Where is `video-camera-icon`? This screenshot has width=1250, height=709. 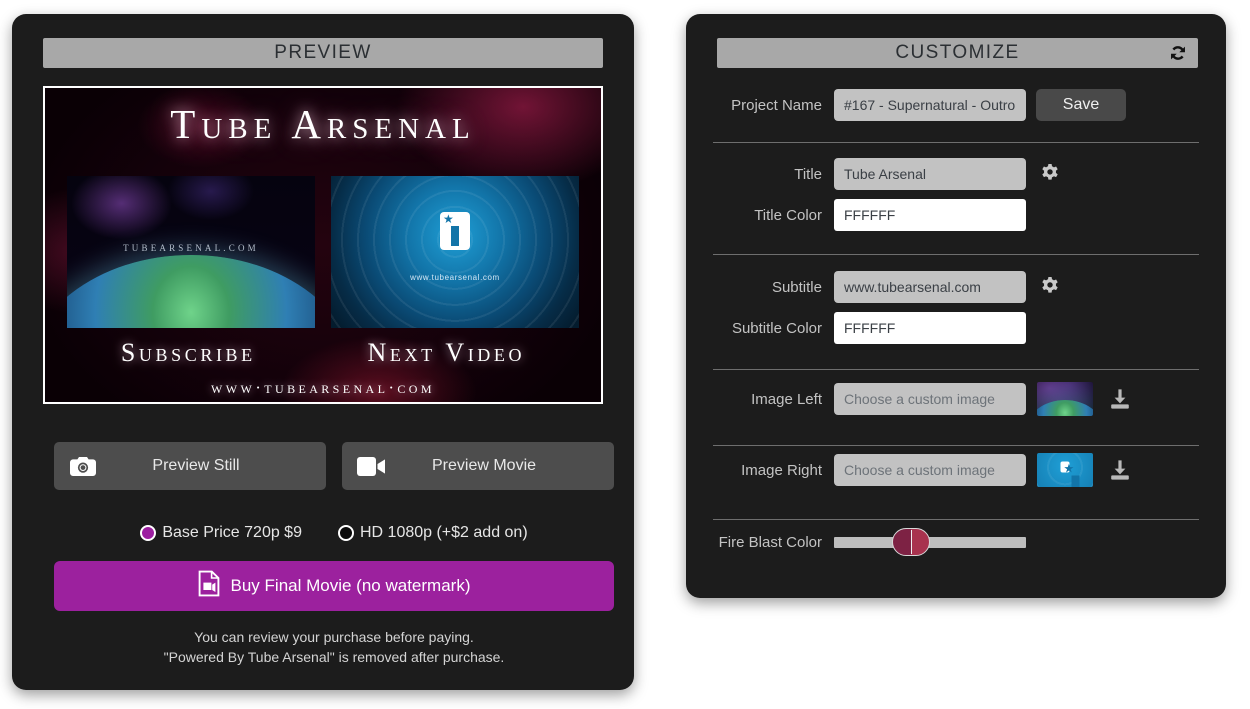
video-camera-icon is located at coordinates (371, 466).